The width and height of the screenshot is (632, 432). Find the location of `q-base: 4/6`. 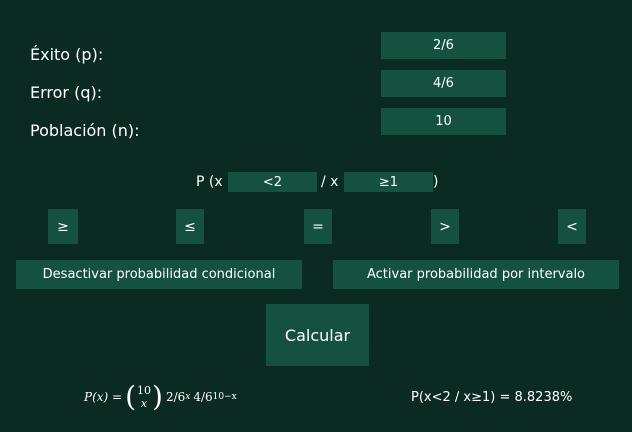

q-base: 4/6 is located at coordinates (203, 397).